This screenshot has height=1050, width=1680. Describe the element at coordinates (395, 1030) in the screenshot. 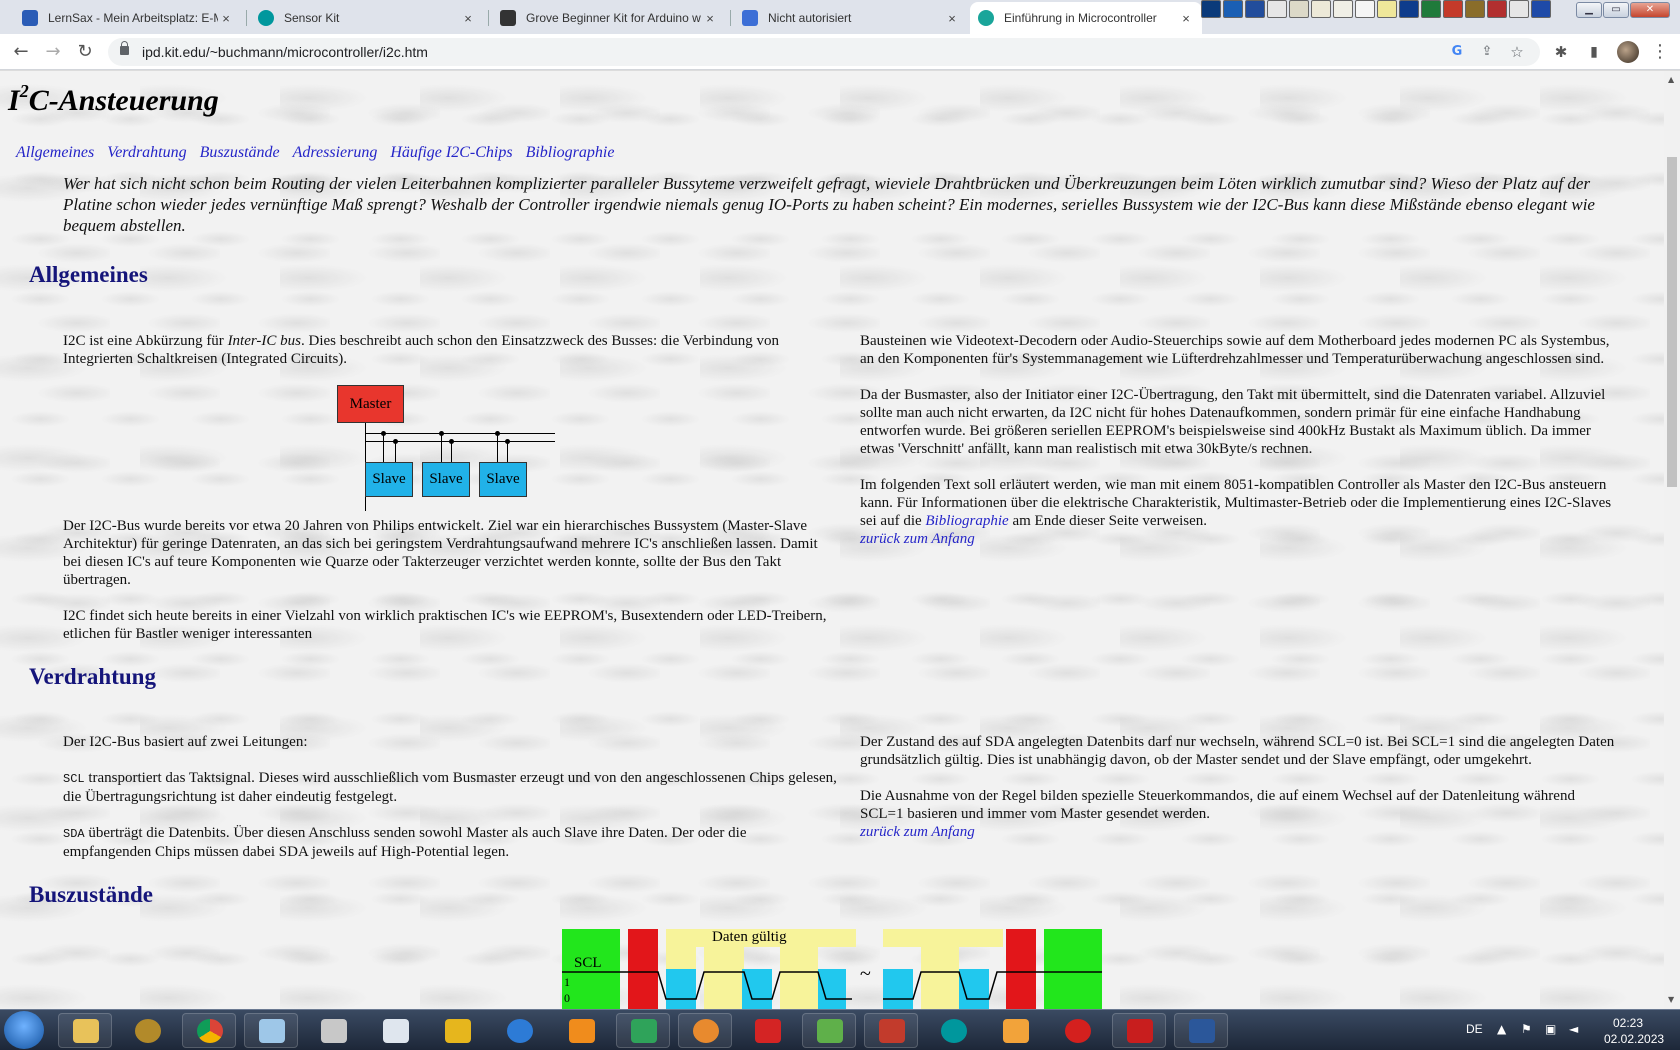

I see `taskbar-calculator` at that location.